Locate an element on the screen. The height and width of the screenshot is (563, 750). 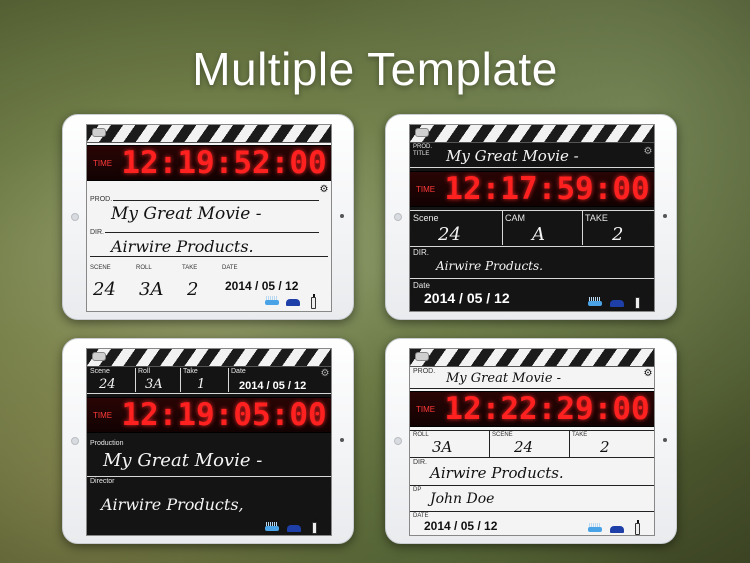
dp-label: DP is located at coordinates (417, 490).